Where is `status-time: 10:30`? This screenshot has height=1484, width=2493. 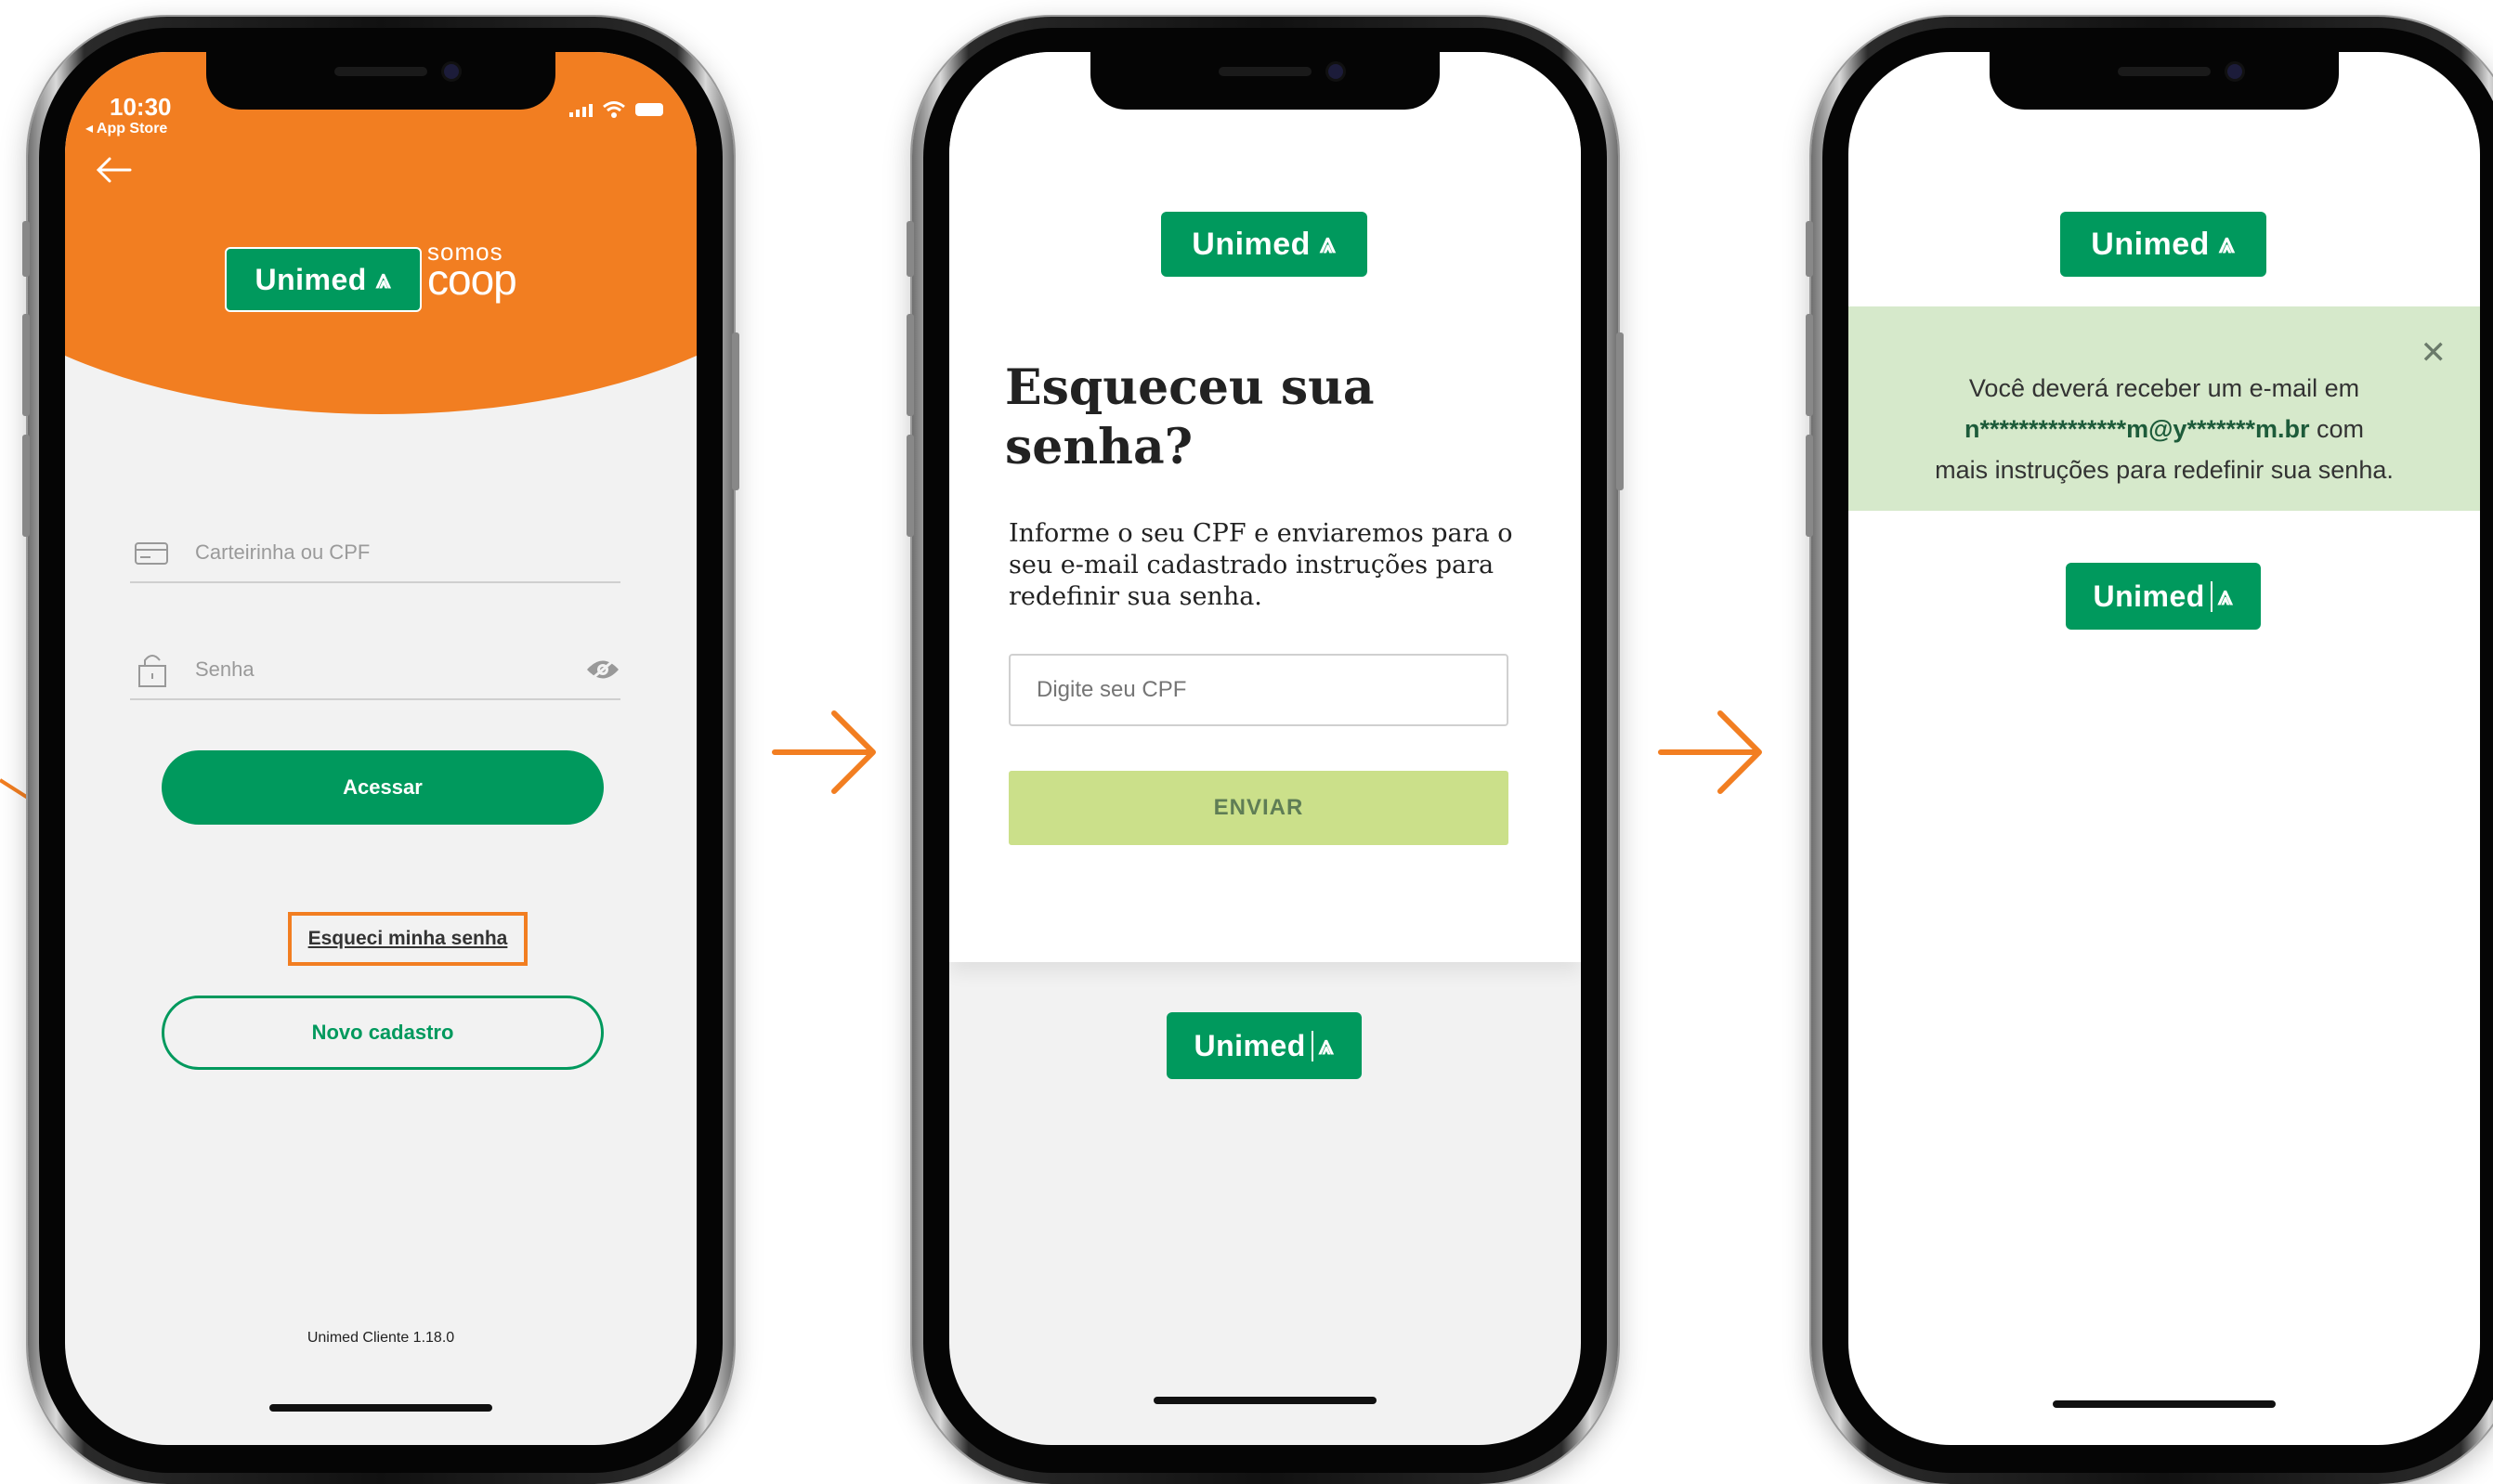
status-time: 10:30 is located at coordinates (141, 107).